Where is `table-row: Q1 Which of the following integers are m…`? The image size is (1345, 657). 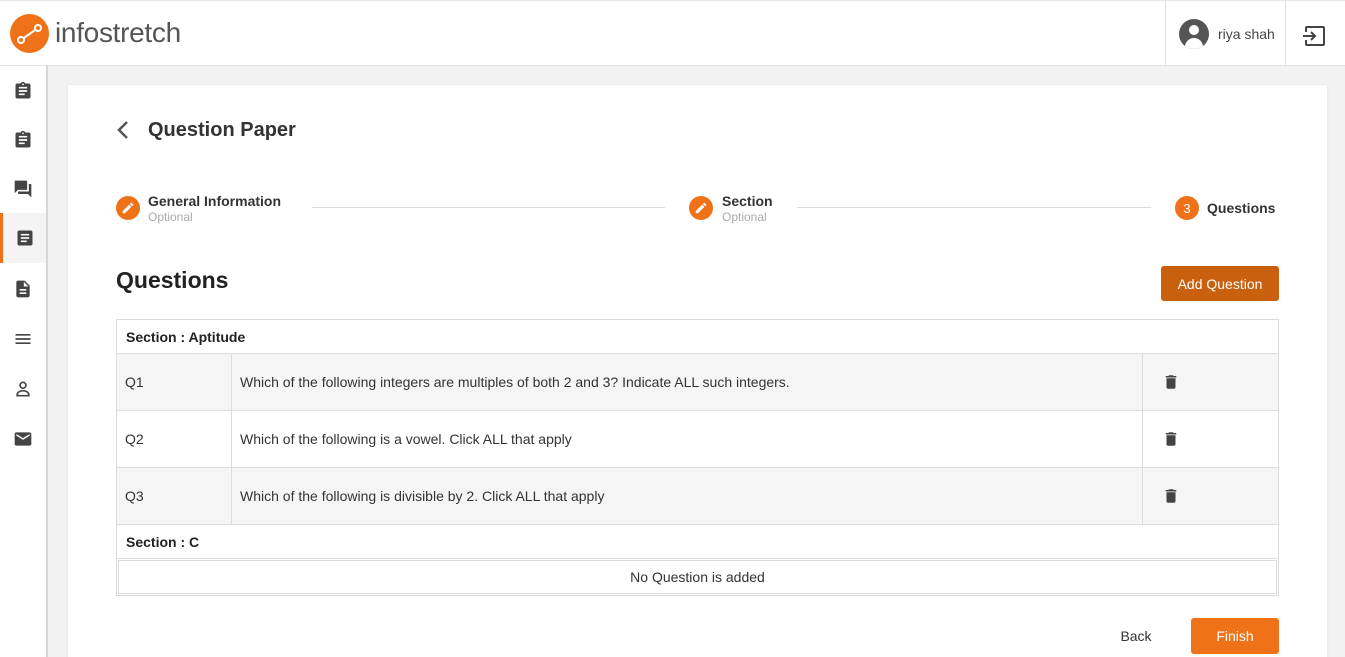
table-row: Q1 Which of the following integers are m… is located at coordinates (697, 382).